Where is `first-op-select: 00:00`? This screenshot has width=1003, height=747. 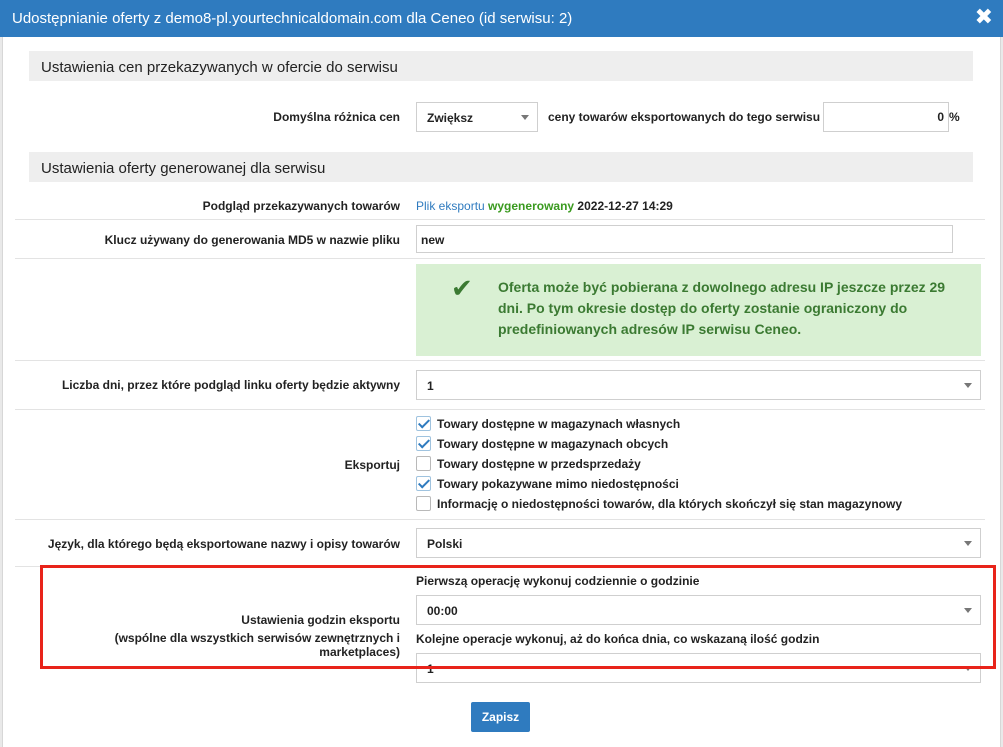 first-op-select: 00:00 is located at coordinates (698, 610).